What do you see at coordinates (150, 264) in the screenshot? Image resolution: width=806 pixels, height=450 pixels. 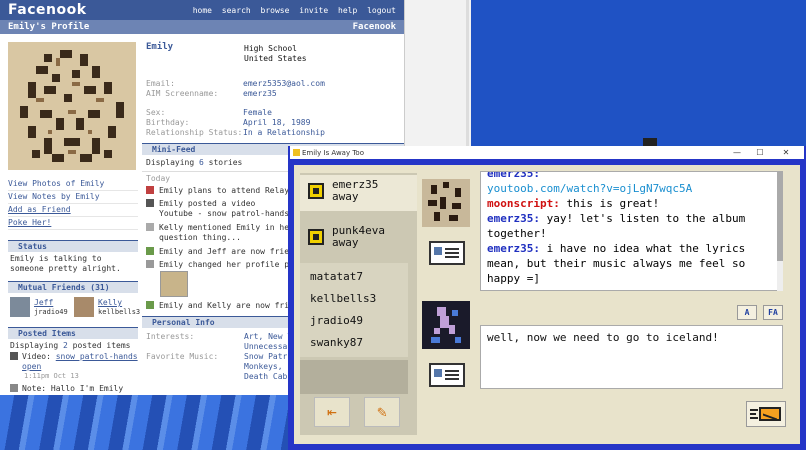 I see `profile-picture-icon` at bounding box center [150, 264].